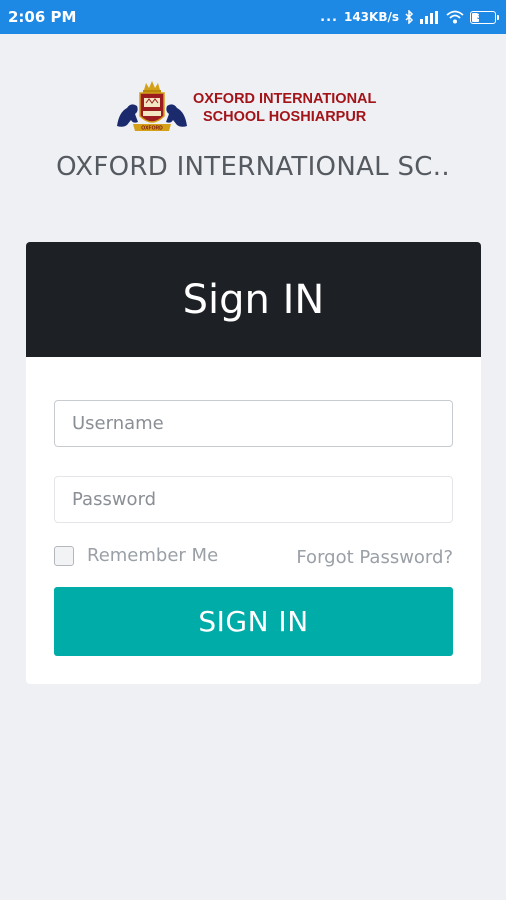 This screenshot has height=900, width=506. I want to click on username-input, so click(253, 423).